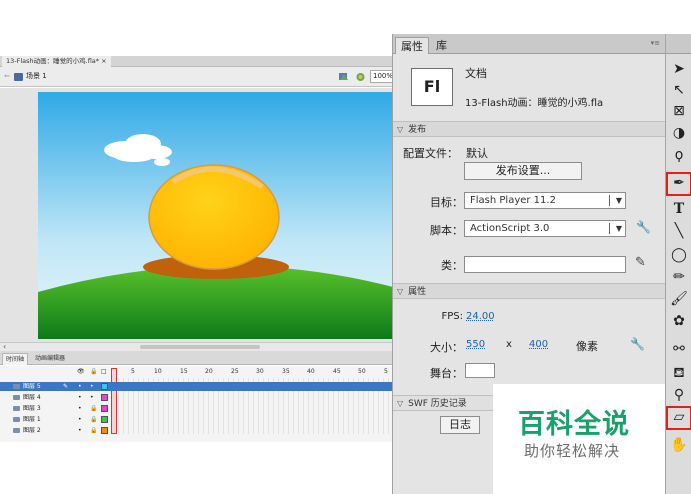 This screenshot has width=691, height=494. What do you see at coordinates (286, 371) in the screenshot?
I see `frame-number: 35` at bounding box center [286, 371].